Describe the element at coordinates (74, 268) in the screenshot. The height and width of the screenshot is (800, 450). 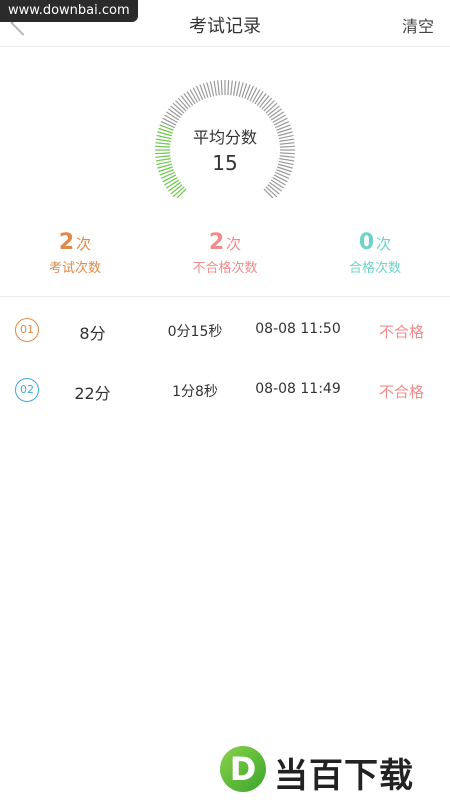
I see `stat-label: 考试次数` at that location.